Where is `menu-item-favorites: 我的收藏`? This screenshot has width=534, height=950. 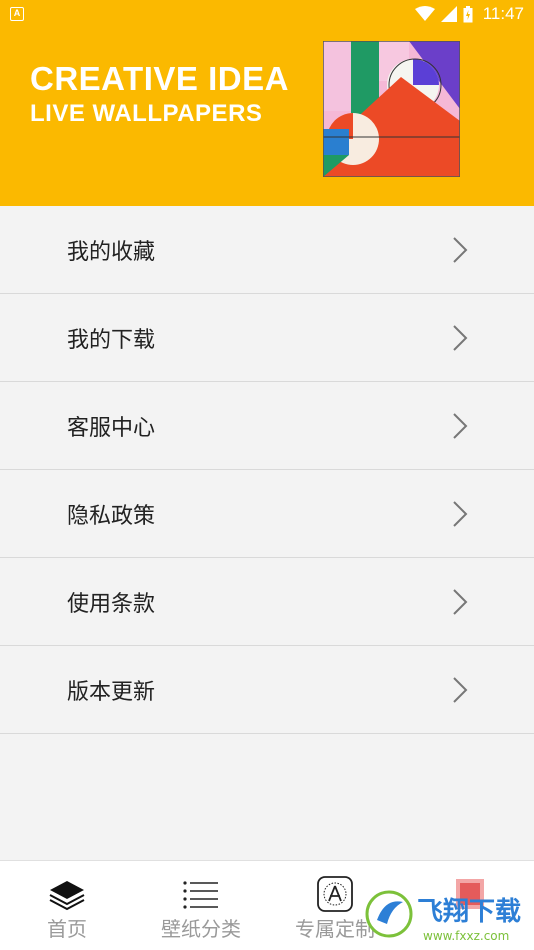 menu-item-favorites: 我的收藏 is located at coordinates (267, 250).